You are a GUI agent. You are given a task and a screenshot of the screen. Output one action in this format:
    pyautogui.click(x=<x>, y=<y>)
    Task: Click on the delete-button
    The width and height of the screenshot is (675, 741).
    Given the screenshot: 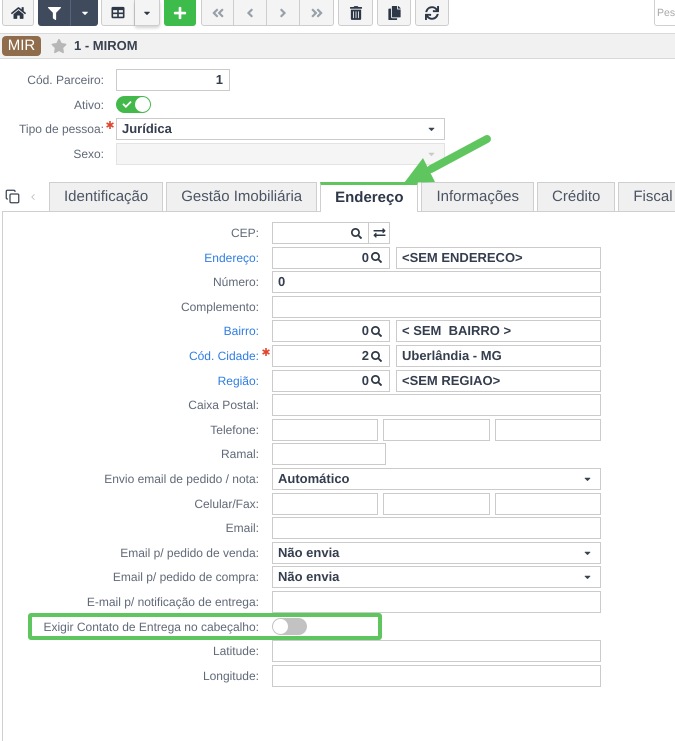 What is the action you would take?
    pyautogui.click(x=355, y=13)
    